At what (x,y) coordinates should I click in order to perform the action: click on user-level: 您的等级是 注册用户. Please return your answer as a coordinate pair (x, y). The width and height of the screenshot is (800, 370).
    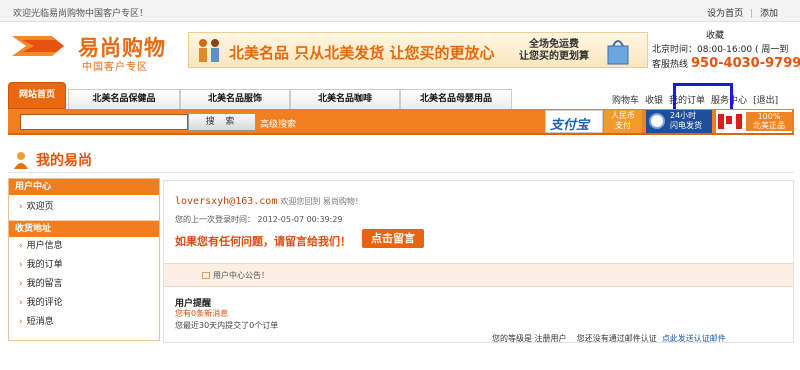
    Looking at the image, I should click on (529, 338).